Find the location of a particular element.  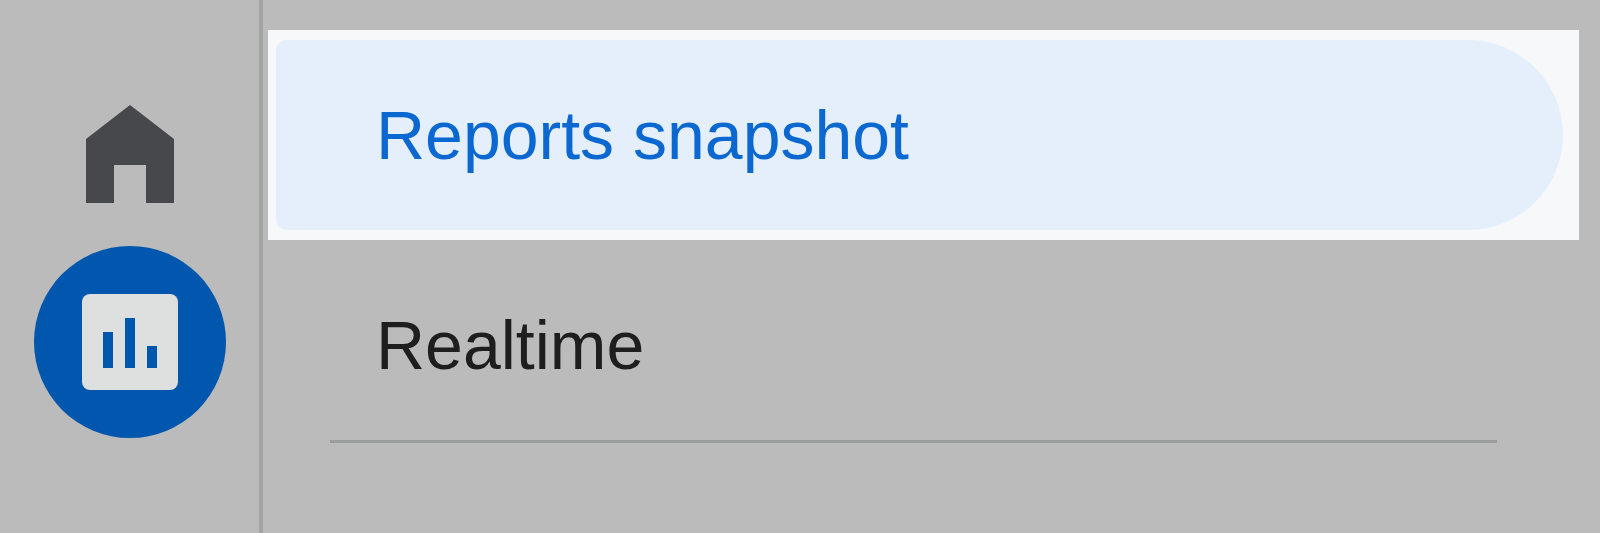

bar-chart-icon is located at coordinates (129, 342).